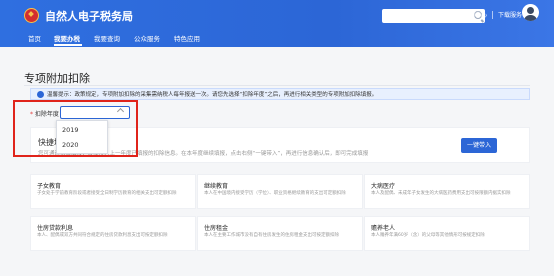  I want to click on card-description: 本人、配偶或双方共同符合规定的住房贷款利息支出可按定额扣除, so click(102, 235).